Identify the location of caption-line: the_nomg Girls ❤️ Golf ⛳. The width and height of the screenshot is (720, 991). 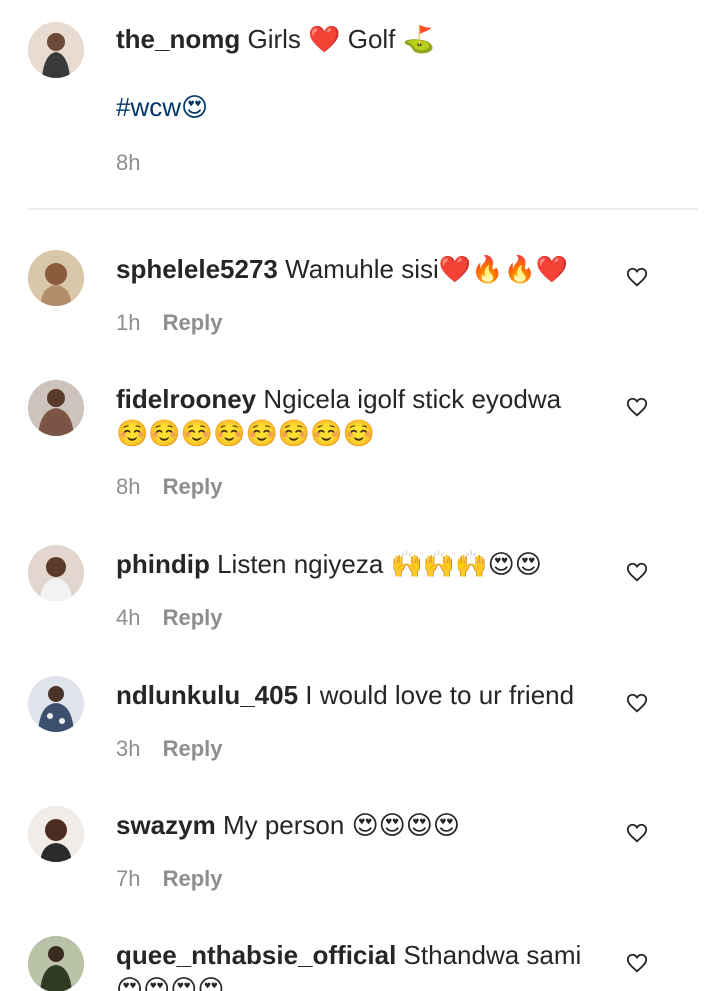
(275, 39).